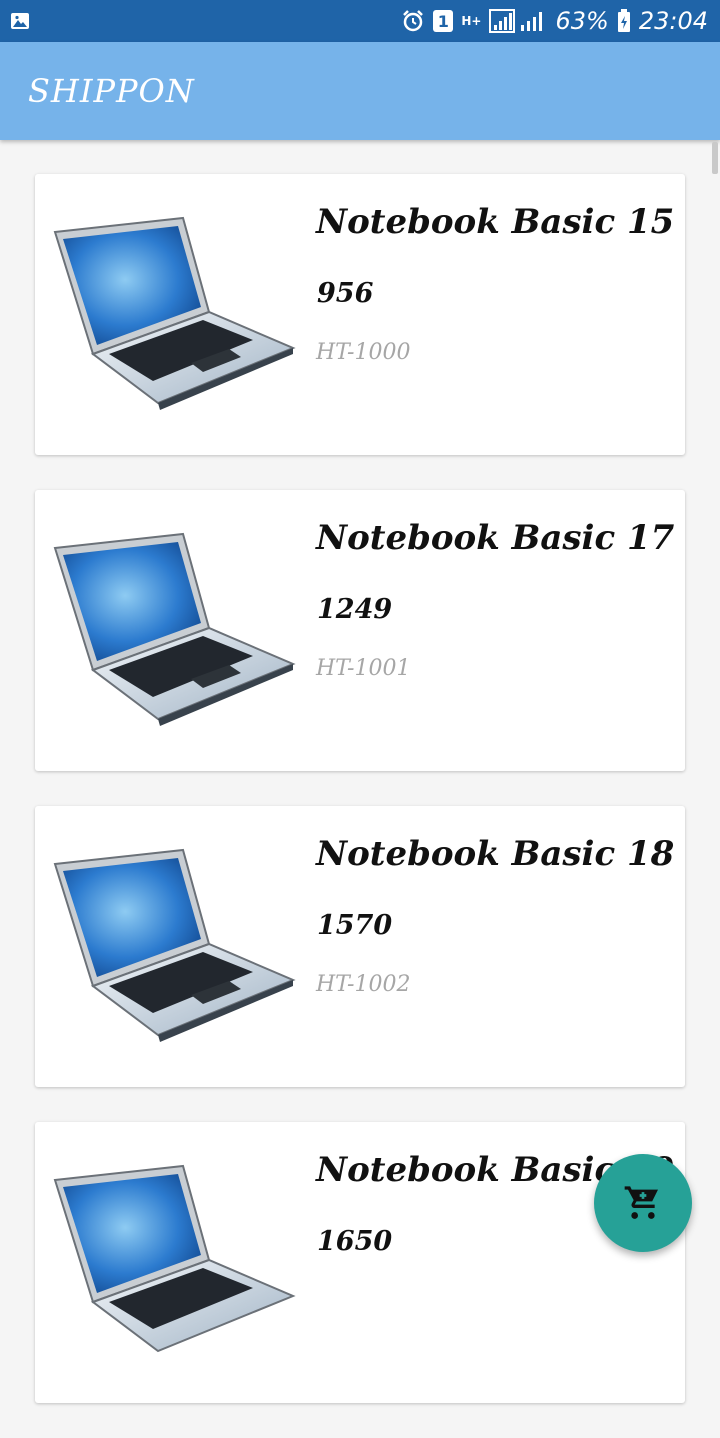  Describe the element at coordinates (582, 21) in the screenshot. I see `battery-percent: 63%` at that location.